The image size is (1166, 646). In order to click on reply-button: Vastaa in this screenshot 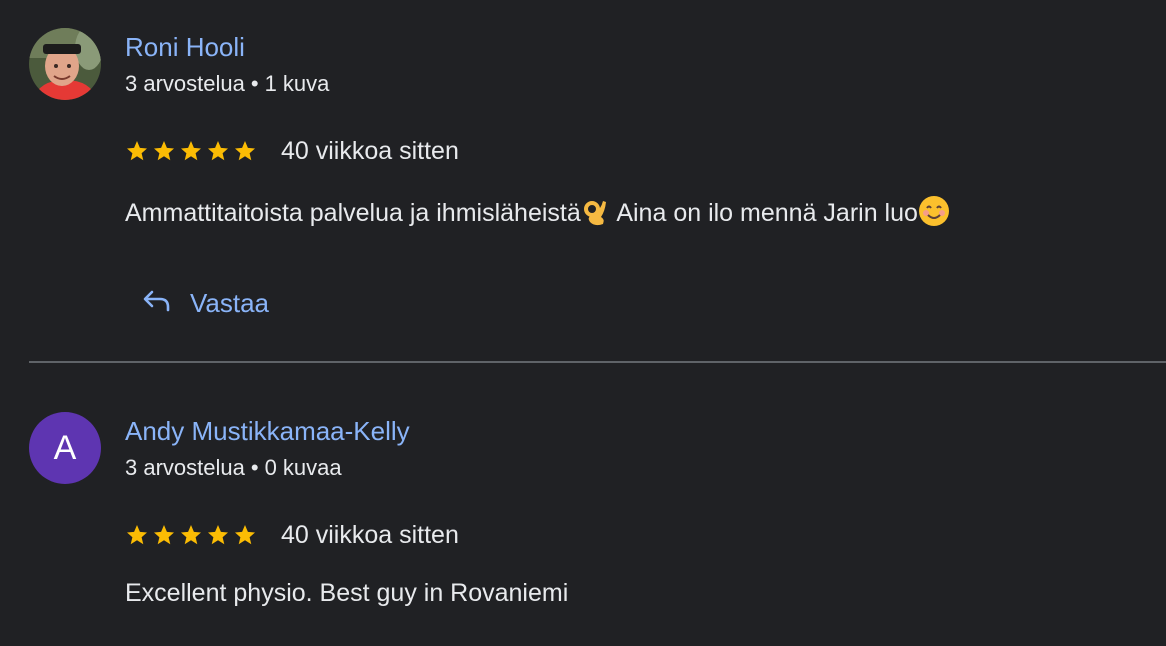, I will do `click(204, 303)`.